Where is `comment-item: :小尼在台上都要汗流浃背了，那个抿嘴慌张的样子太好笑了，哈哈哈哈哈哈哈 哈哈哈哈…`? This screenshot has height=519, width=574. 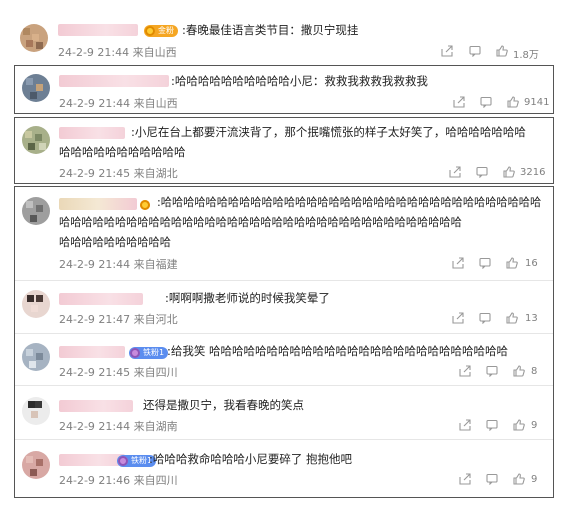 comment-item: :小尼在台上都要汗流浃背了，那个抿嘴慌张的样子太好笑了，哈哈哈哈哈哈哈 哈哈哈哈… is located at coordinates (284, 150).